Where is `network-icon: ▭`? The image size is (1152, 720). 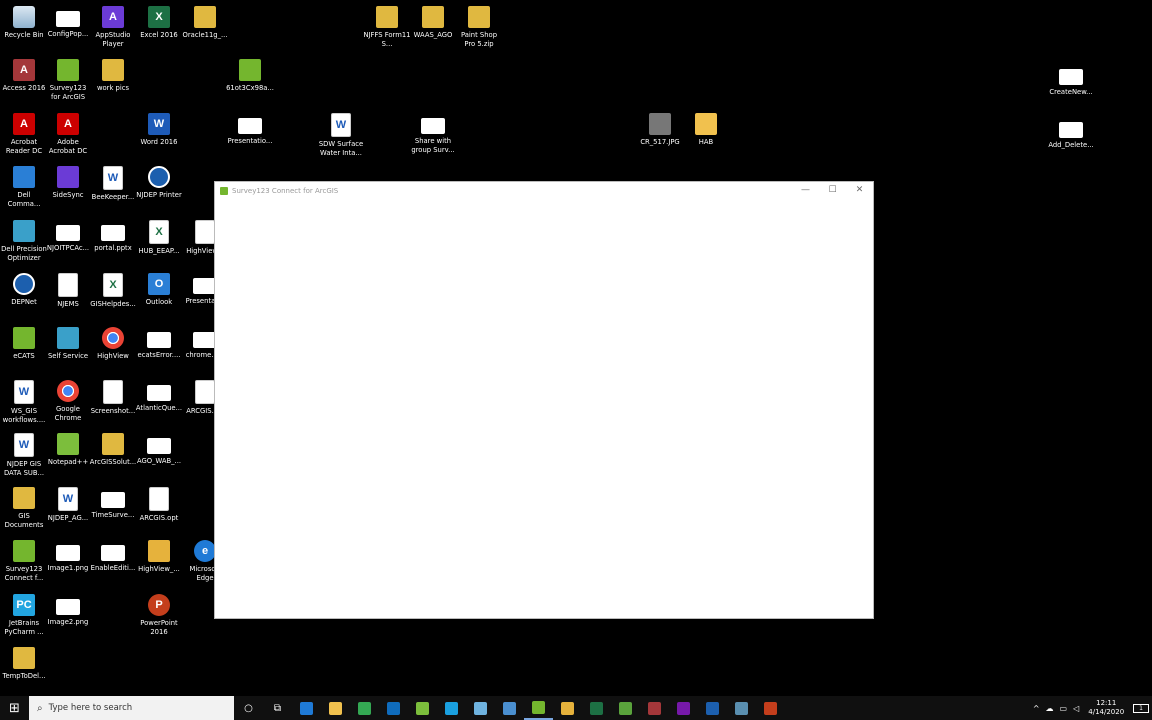 network-icon: ▭ is located at coordinates (1064, 708).